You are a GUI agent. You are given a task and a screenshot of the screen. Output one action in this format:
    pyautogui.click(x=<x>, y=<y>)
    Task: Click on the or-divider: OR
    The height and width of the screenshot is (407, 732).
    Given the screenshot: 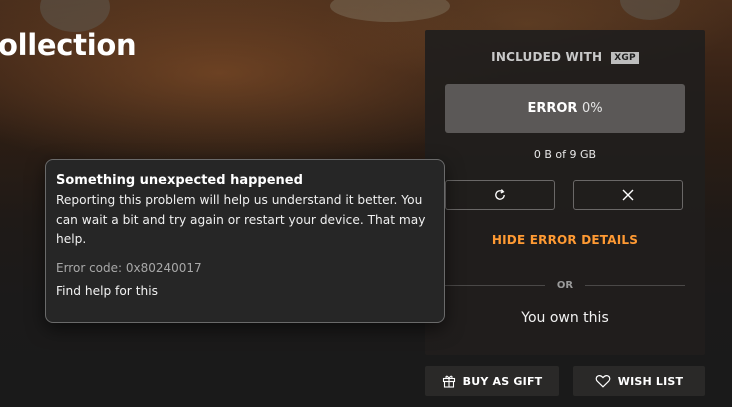 What is the action you would take?
    pyautogui.click(x=565, y=285)
    